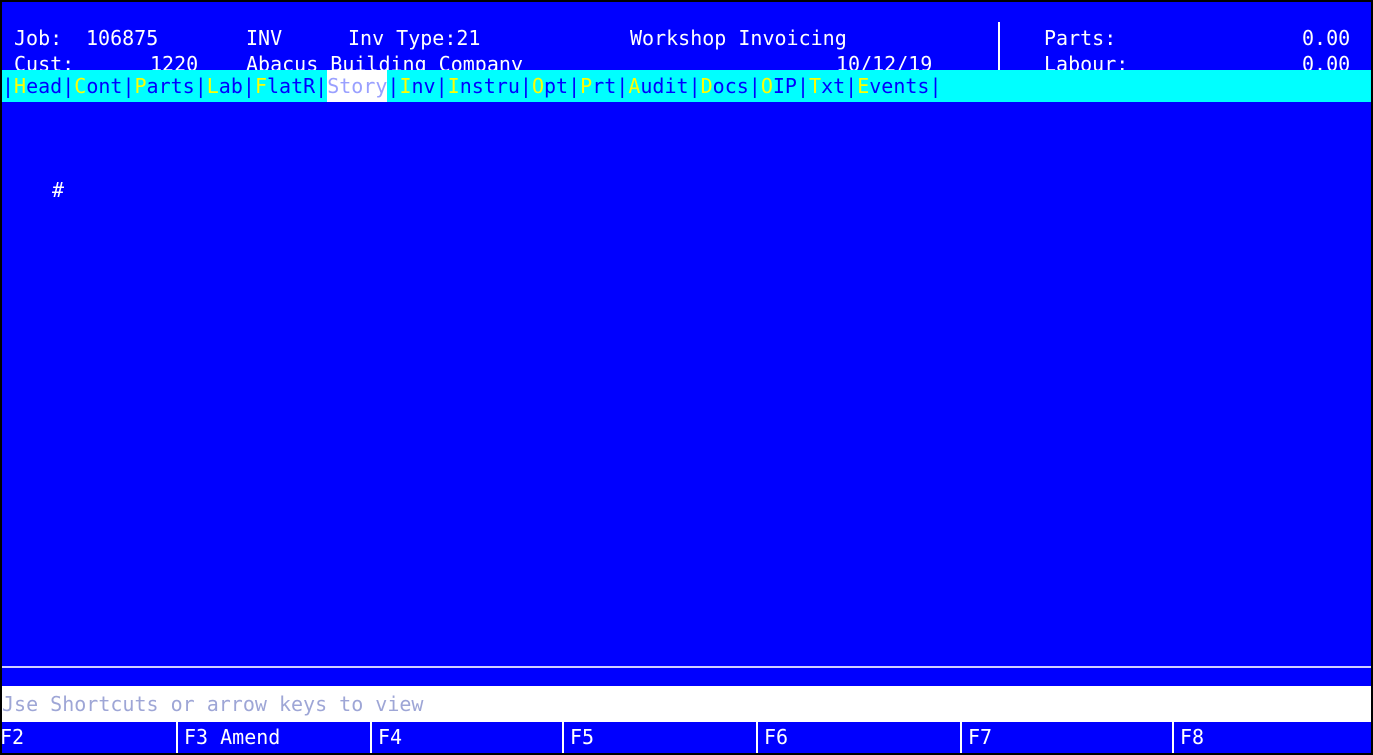  I want to click on function-key-f2: F2, so click(88, 737).